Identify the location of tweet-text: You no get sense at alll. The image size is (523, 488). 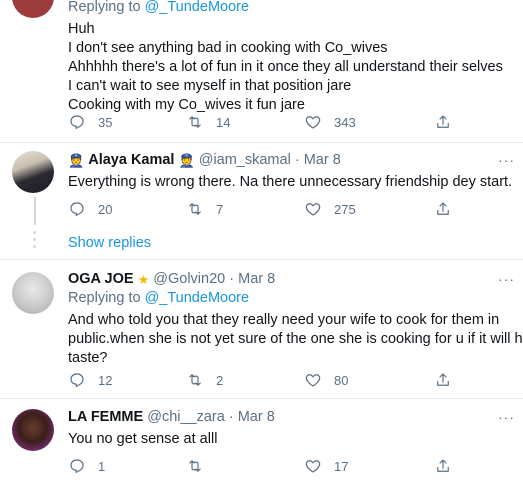
(142, 439).